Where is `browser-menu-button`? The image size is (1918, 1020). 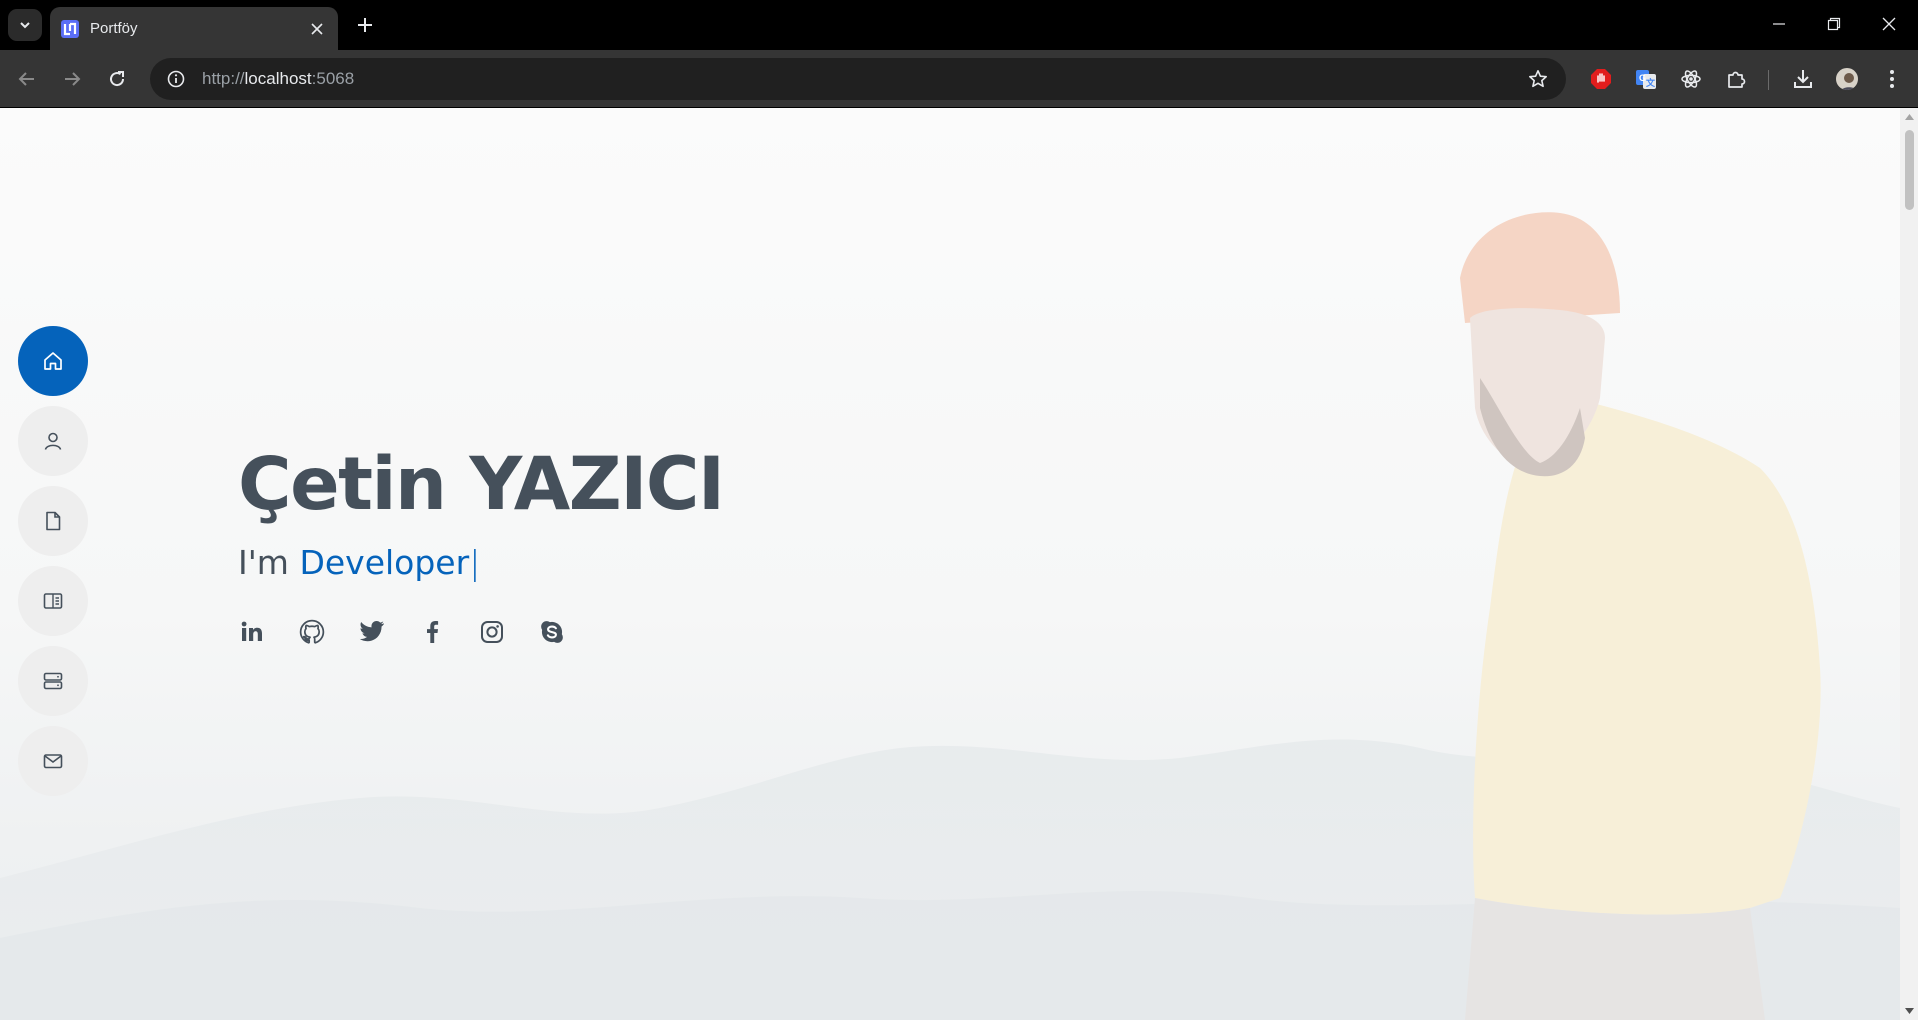
browser-menu-button is located at coordinates (1892, 79).